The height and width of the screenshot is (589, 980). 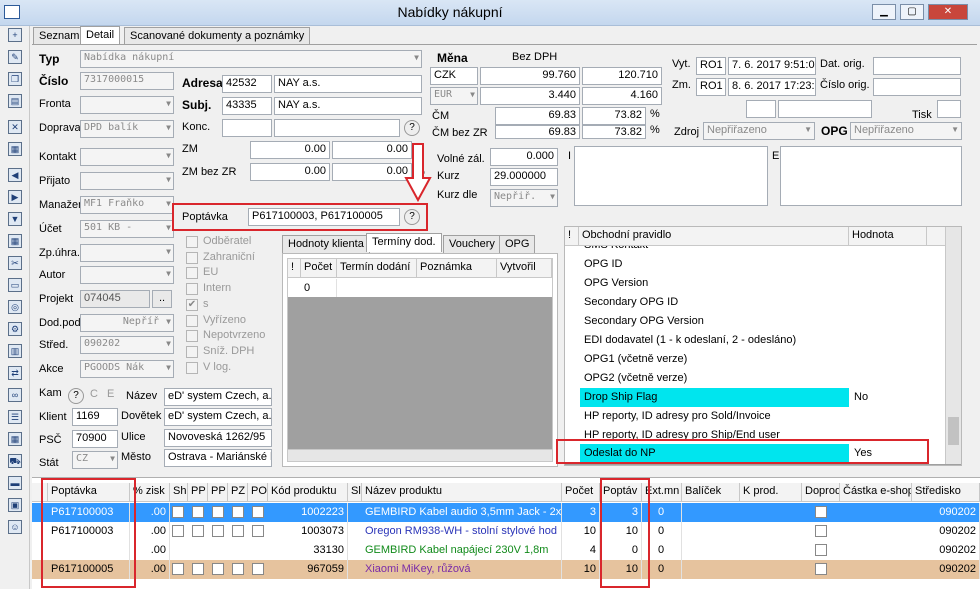 I want to click on odberatel-checkbox, so click(x=192, y=242).